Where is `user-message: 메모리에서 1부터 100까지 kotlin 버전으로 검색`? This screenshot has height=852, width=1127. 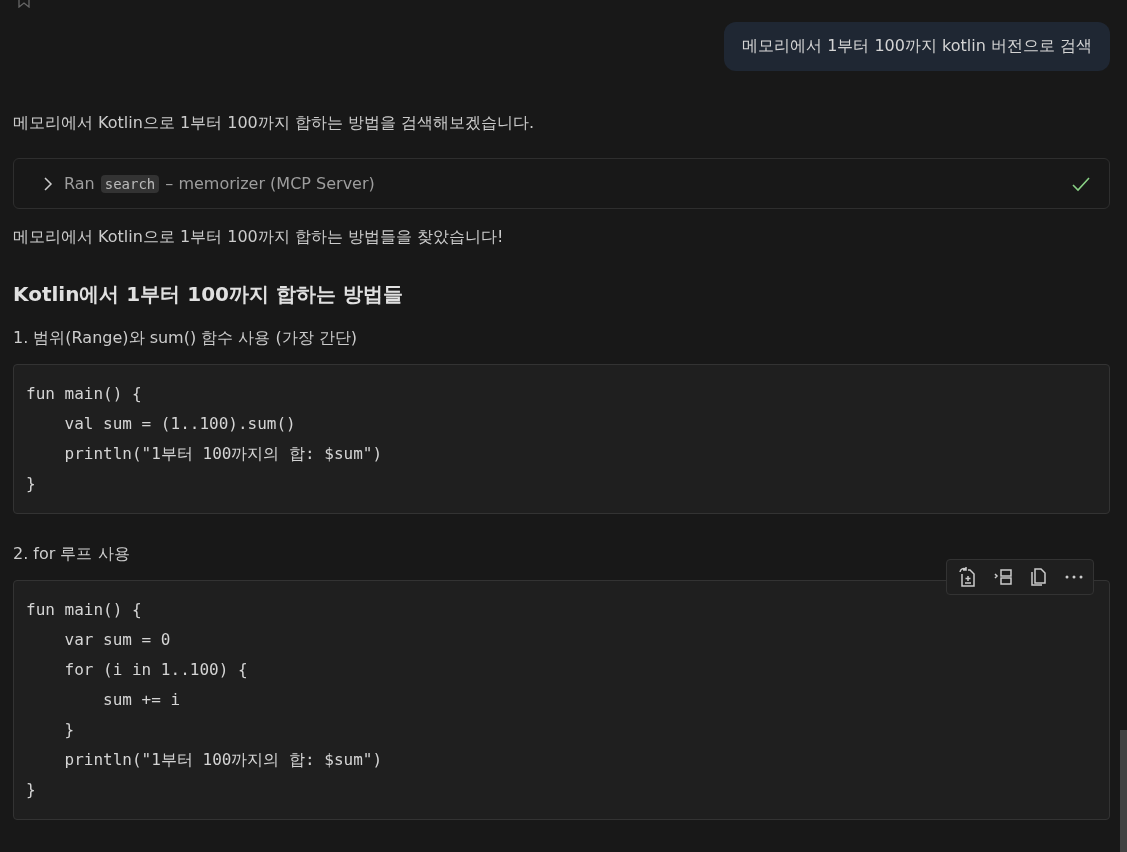
user-message: 메모리에서 1부터 100까지 kotlin 버전으로 검색 is located at coordinates (917, 46).